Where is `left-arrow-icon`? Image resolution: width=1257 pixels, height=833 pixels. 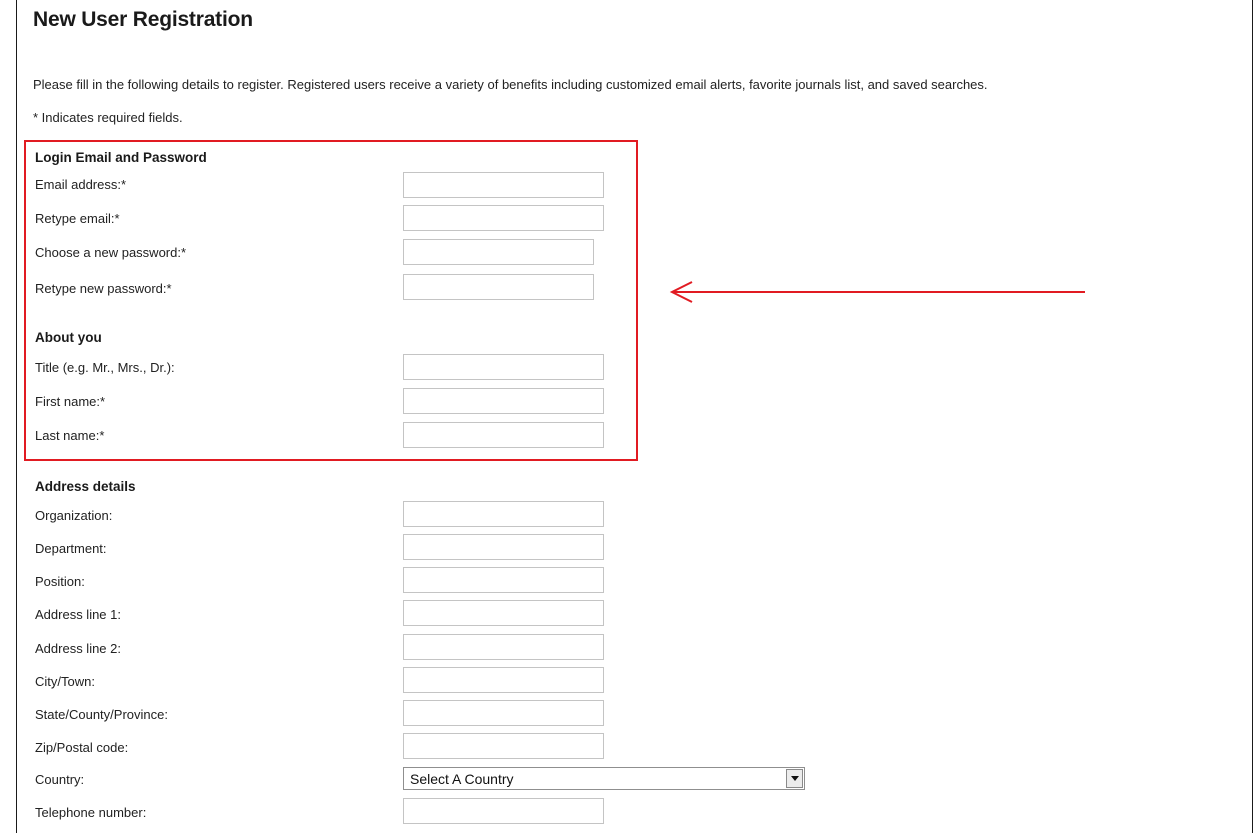 left-arrow-icon is located at coordinates (877, 292).